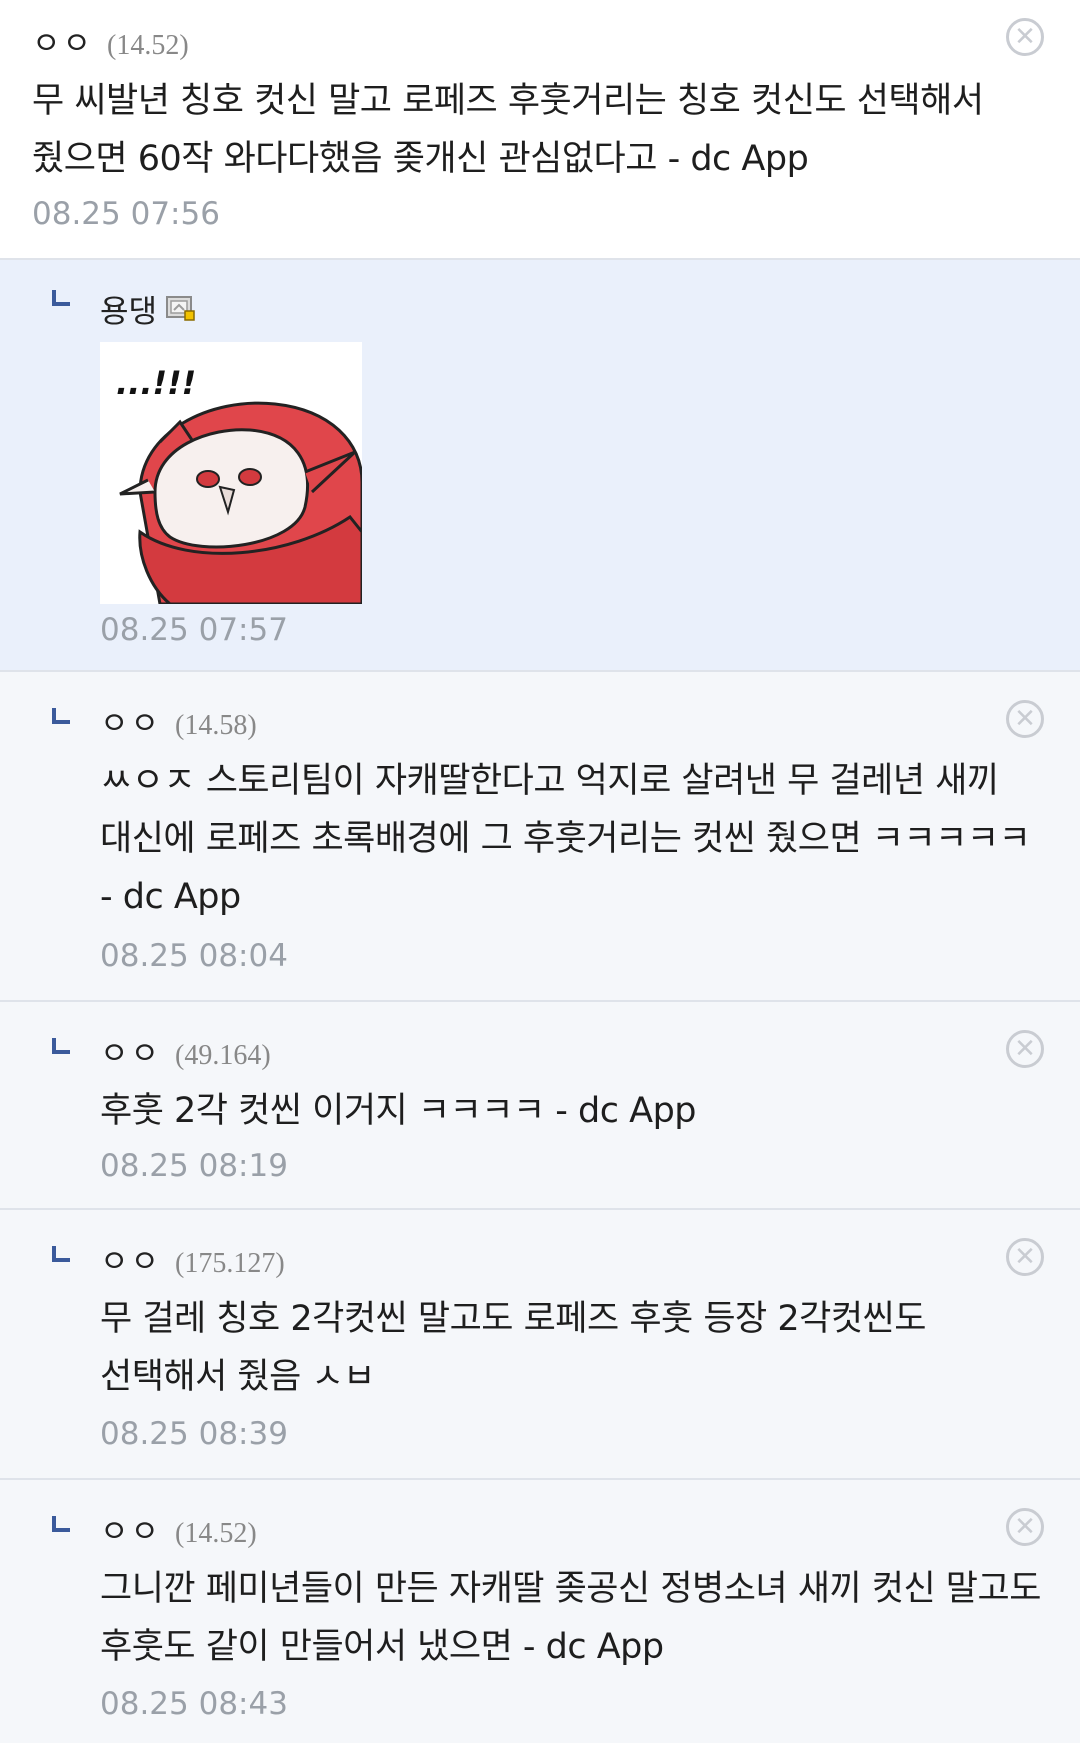 This screenshot has height=1743, width=1080. I want to click on comment-ip: (175.127), so click(230, 1263).